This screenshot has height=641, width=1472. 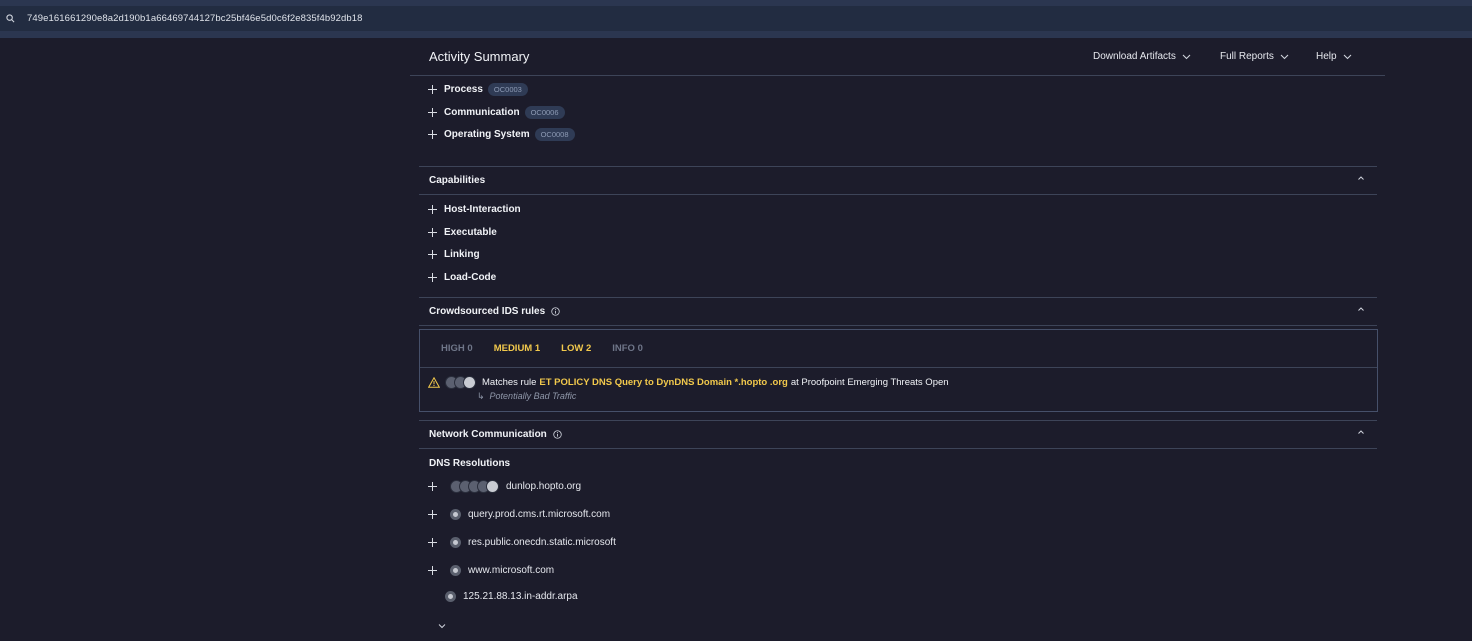 I want to click on network-communication-header: Network Communication, so click(x=898, y=434).